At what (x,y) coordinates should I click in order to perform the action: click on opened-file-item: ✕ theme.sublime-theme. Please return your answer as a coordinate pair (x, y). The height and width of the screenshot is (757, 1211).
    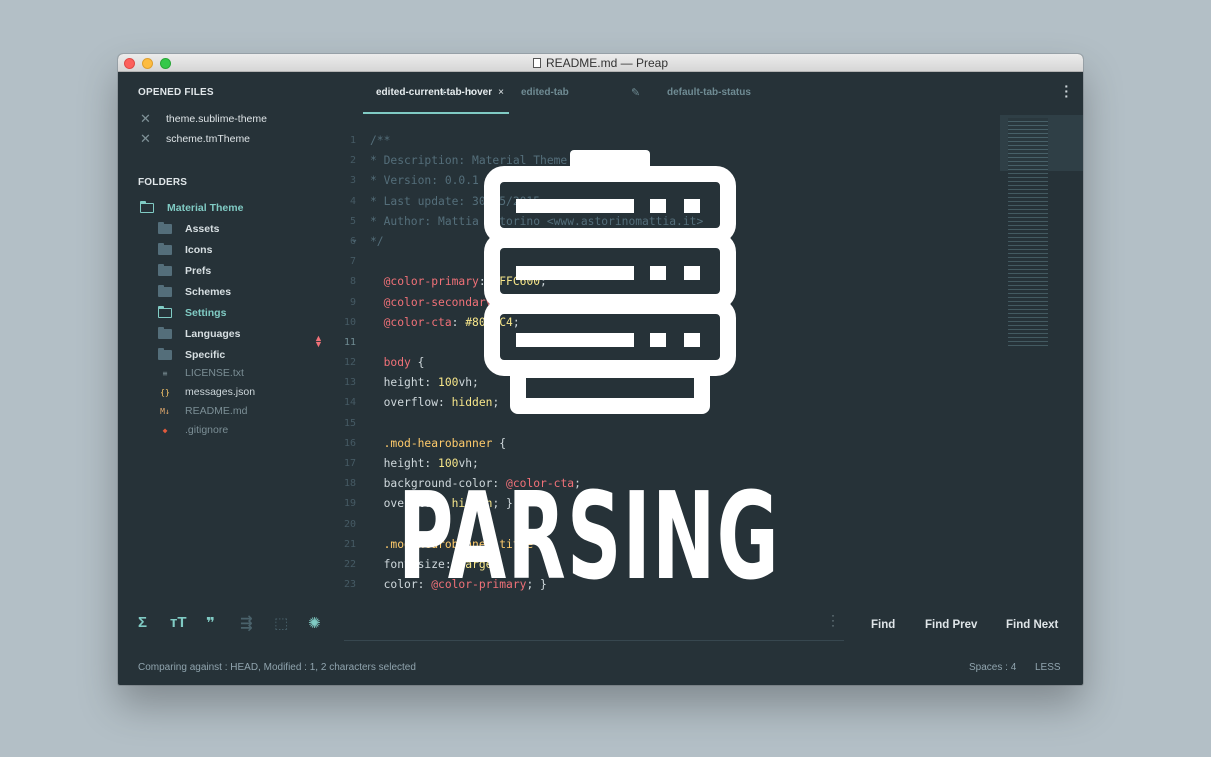
    Looking at the image, I should click on (203, 118).